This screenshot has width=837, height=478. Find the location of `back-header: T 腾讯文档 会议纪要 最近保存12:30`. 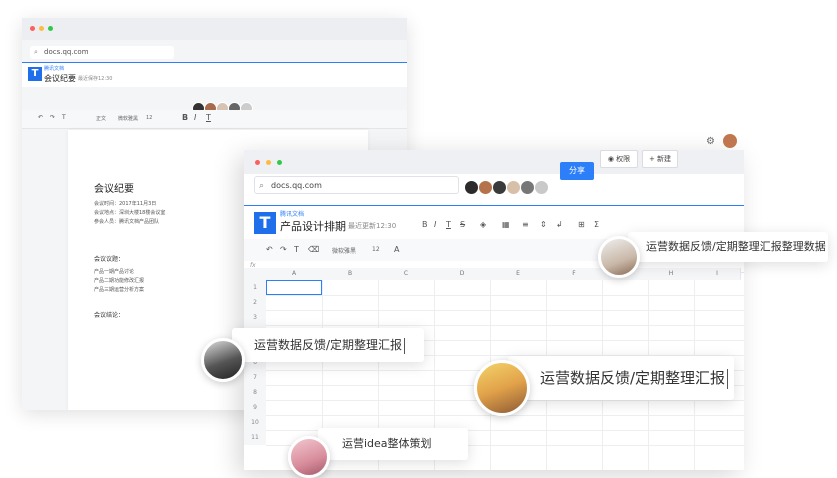

back-header: T 腾讯文档 会议纪要 最近保存12:30 is located at coordinates (214, 74).